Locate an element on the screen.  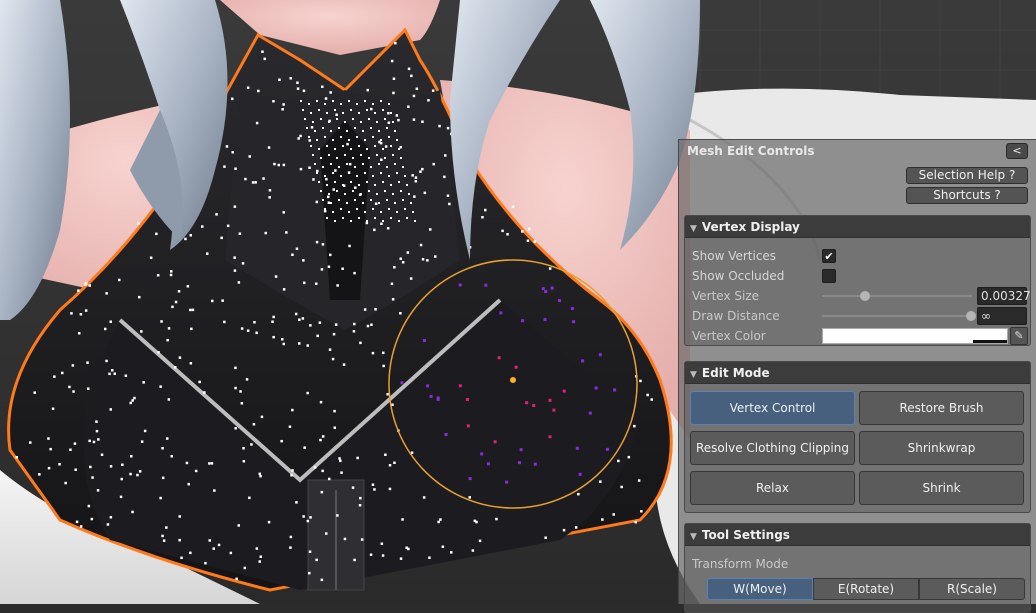
vertex-color-row: Vertex Color ✎ is located at coordinates (860, 336).